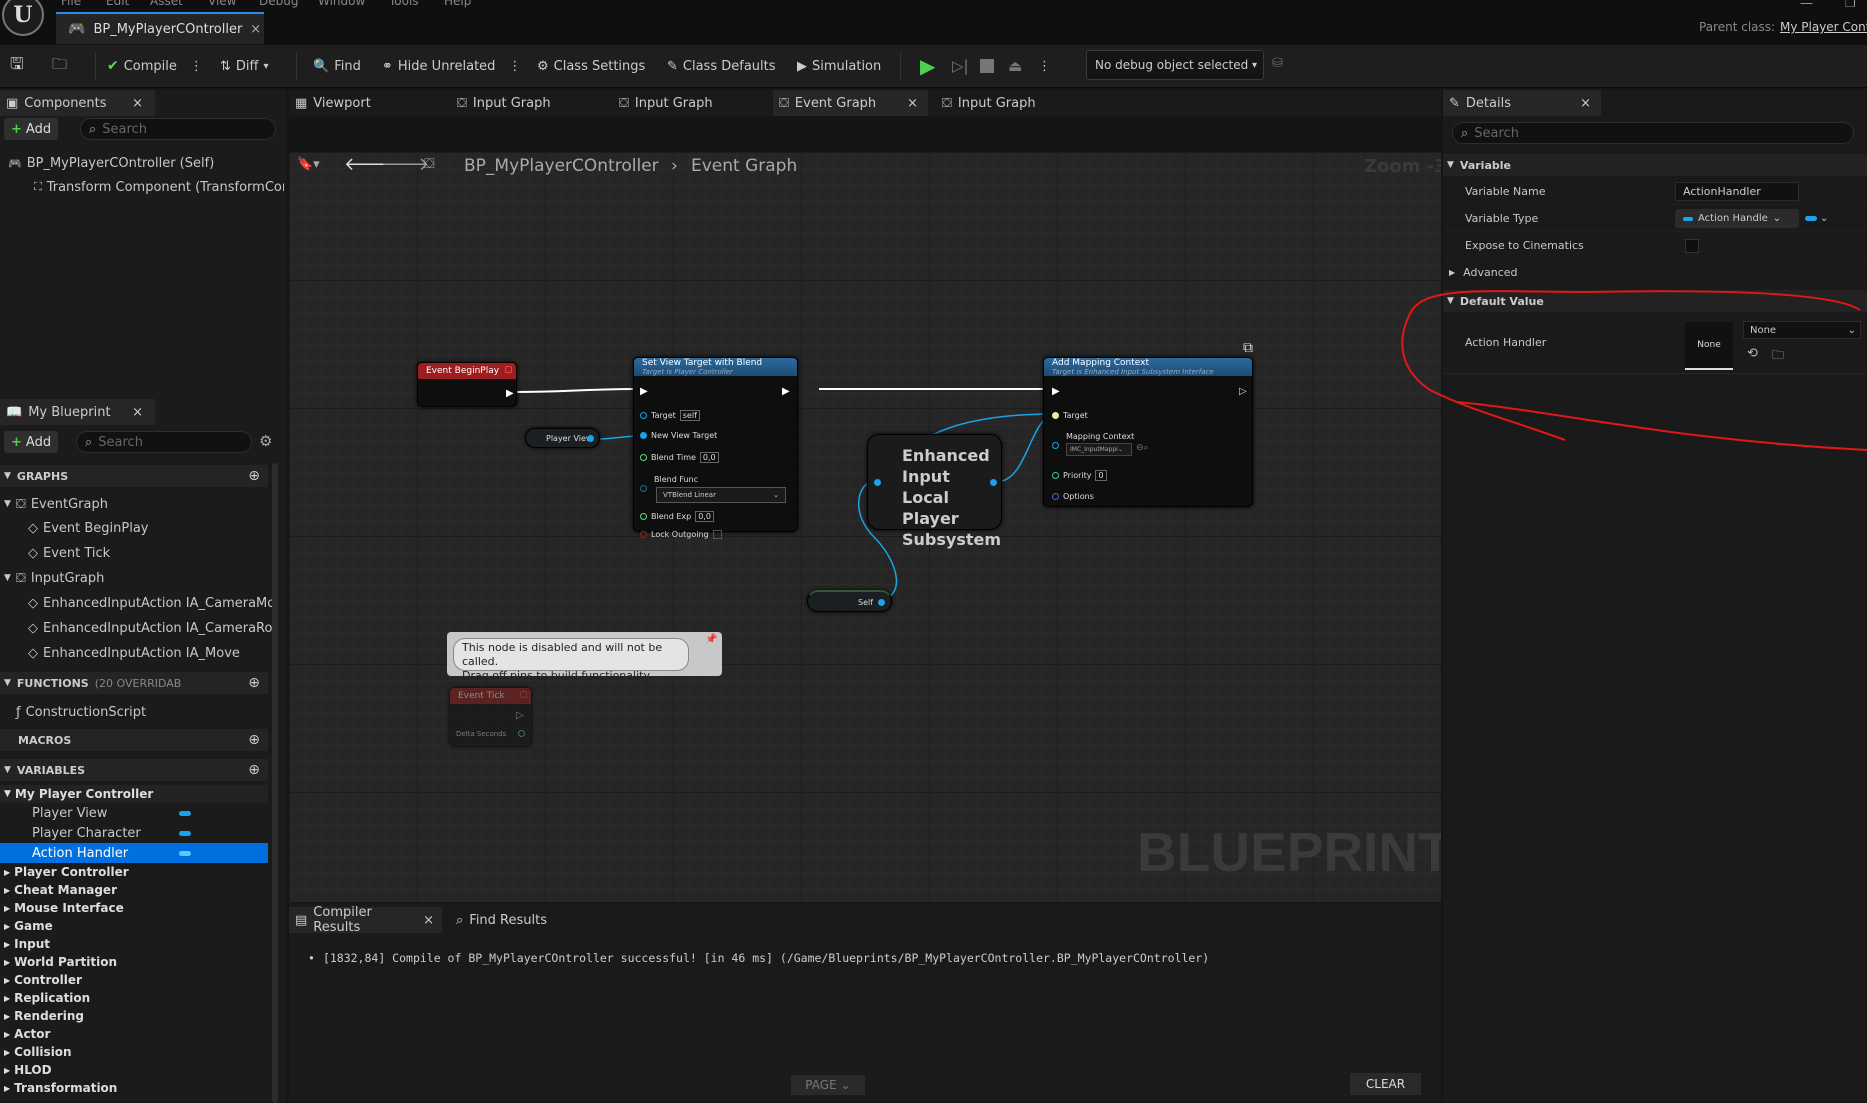  Describe the element at coordinates (150, 603) in the screenshot. I see `input-action-item: ◇ EnhancedInputAction IA_CameraMove` at that location.